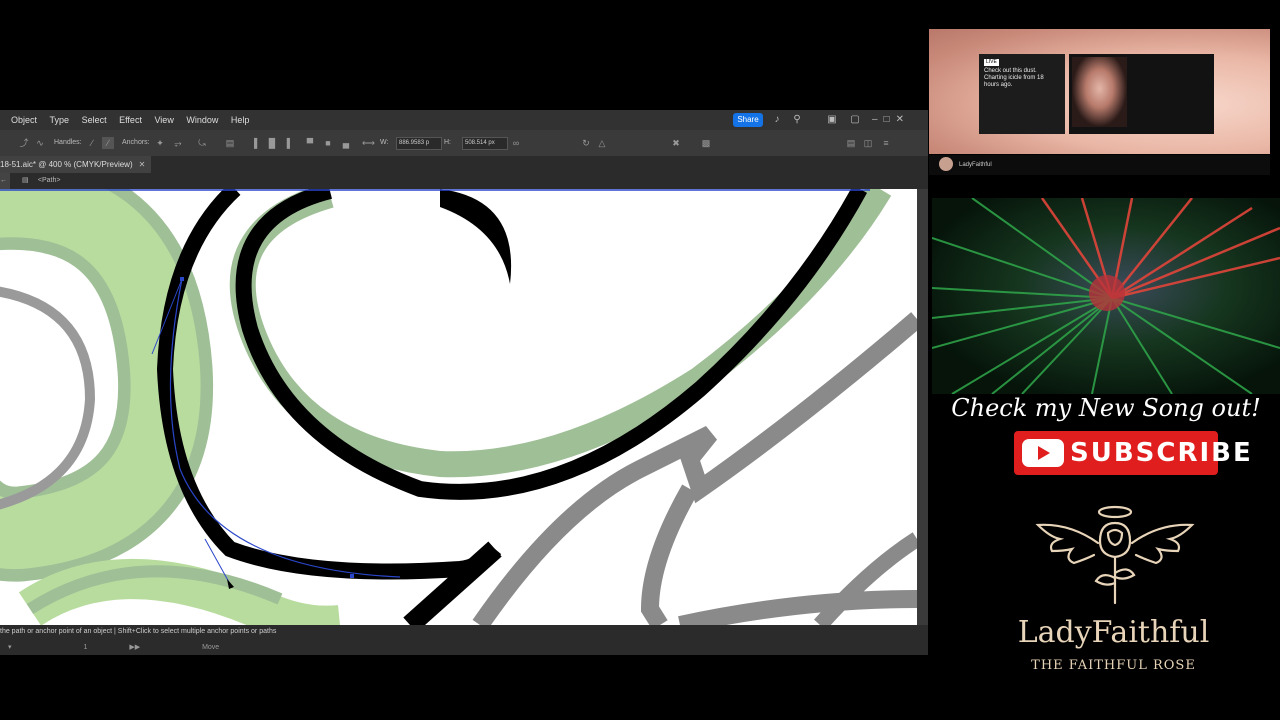 The height and width of the screenshot is (720, 1280). I want to click on brand-tagline: THE FAITHFUL ROSE, so click(1113, 665).